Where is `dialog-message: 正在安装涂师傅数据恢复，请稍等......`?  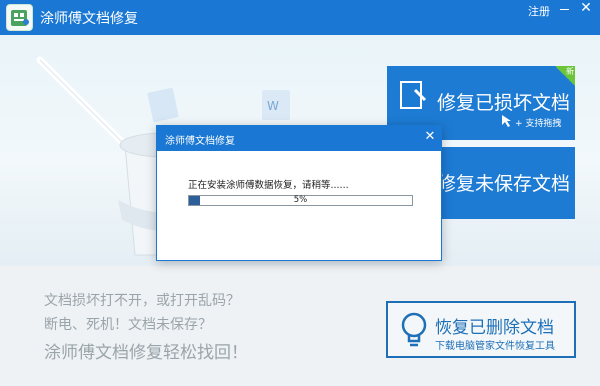
dialog-message: 正在安装涂师傅数据恢复，请稍等...... is located at coordinates (268, 185).